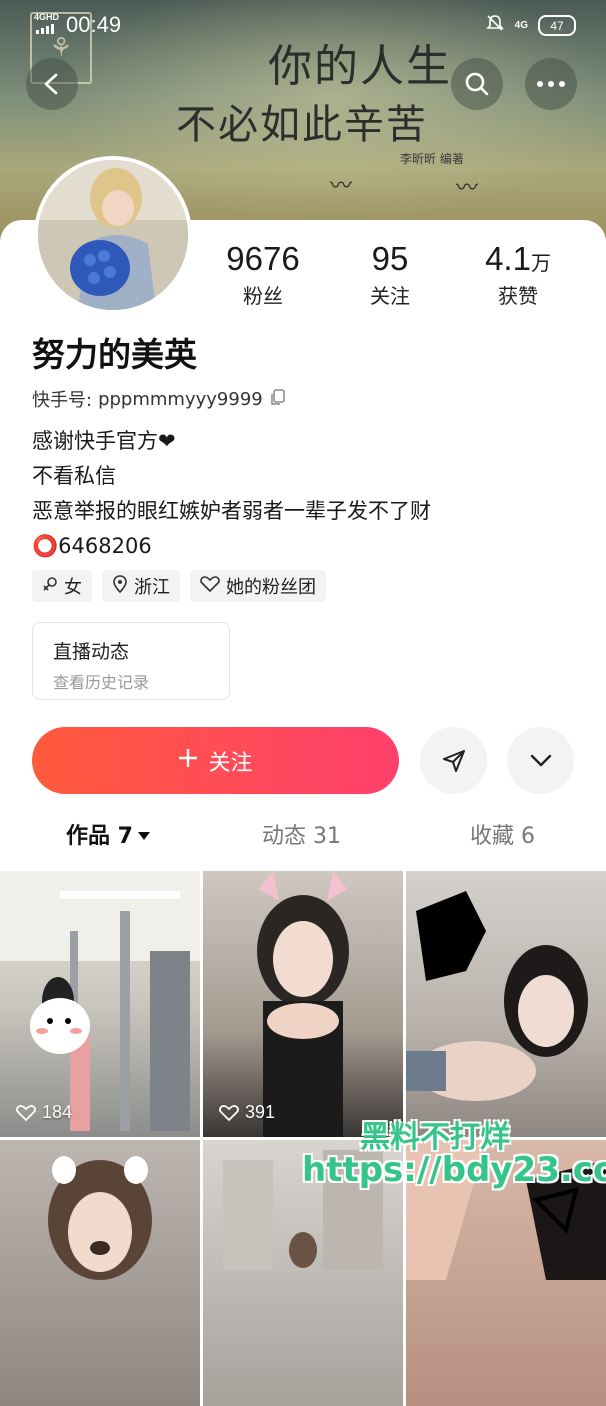 This screenshot has height=1406, width=606. I want to click on tab-favorites: 收藏 6, so click(502, 834).